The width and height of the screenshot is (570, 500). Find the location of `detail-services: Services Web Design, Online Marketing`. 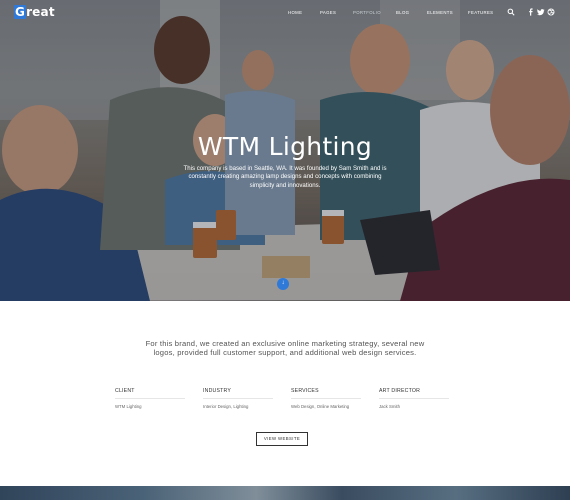

detail-services: Services Web Design, Online Marketing is located at coordinates (326, 398).